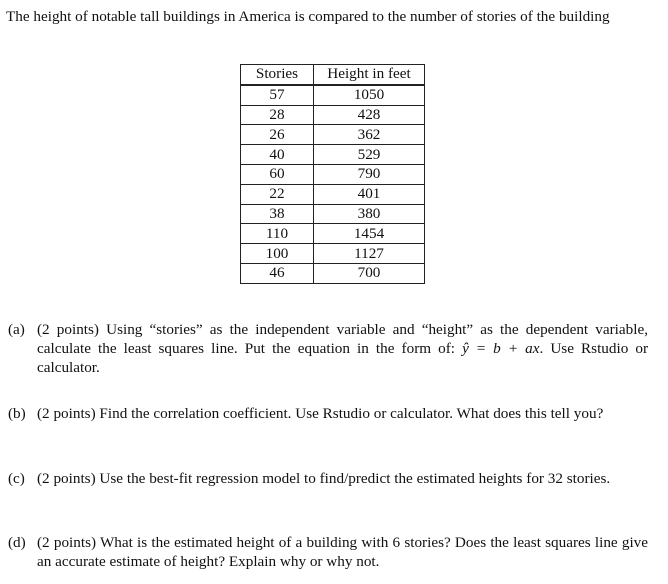 The width and height of the screenshot is (668, 584). What do you see at coordinates (369, 253) in the screenshot?
I see `height-cell: 1127` at bounding box center [369, 253].